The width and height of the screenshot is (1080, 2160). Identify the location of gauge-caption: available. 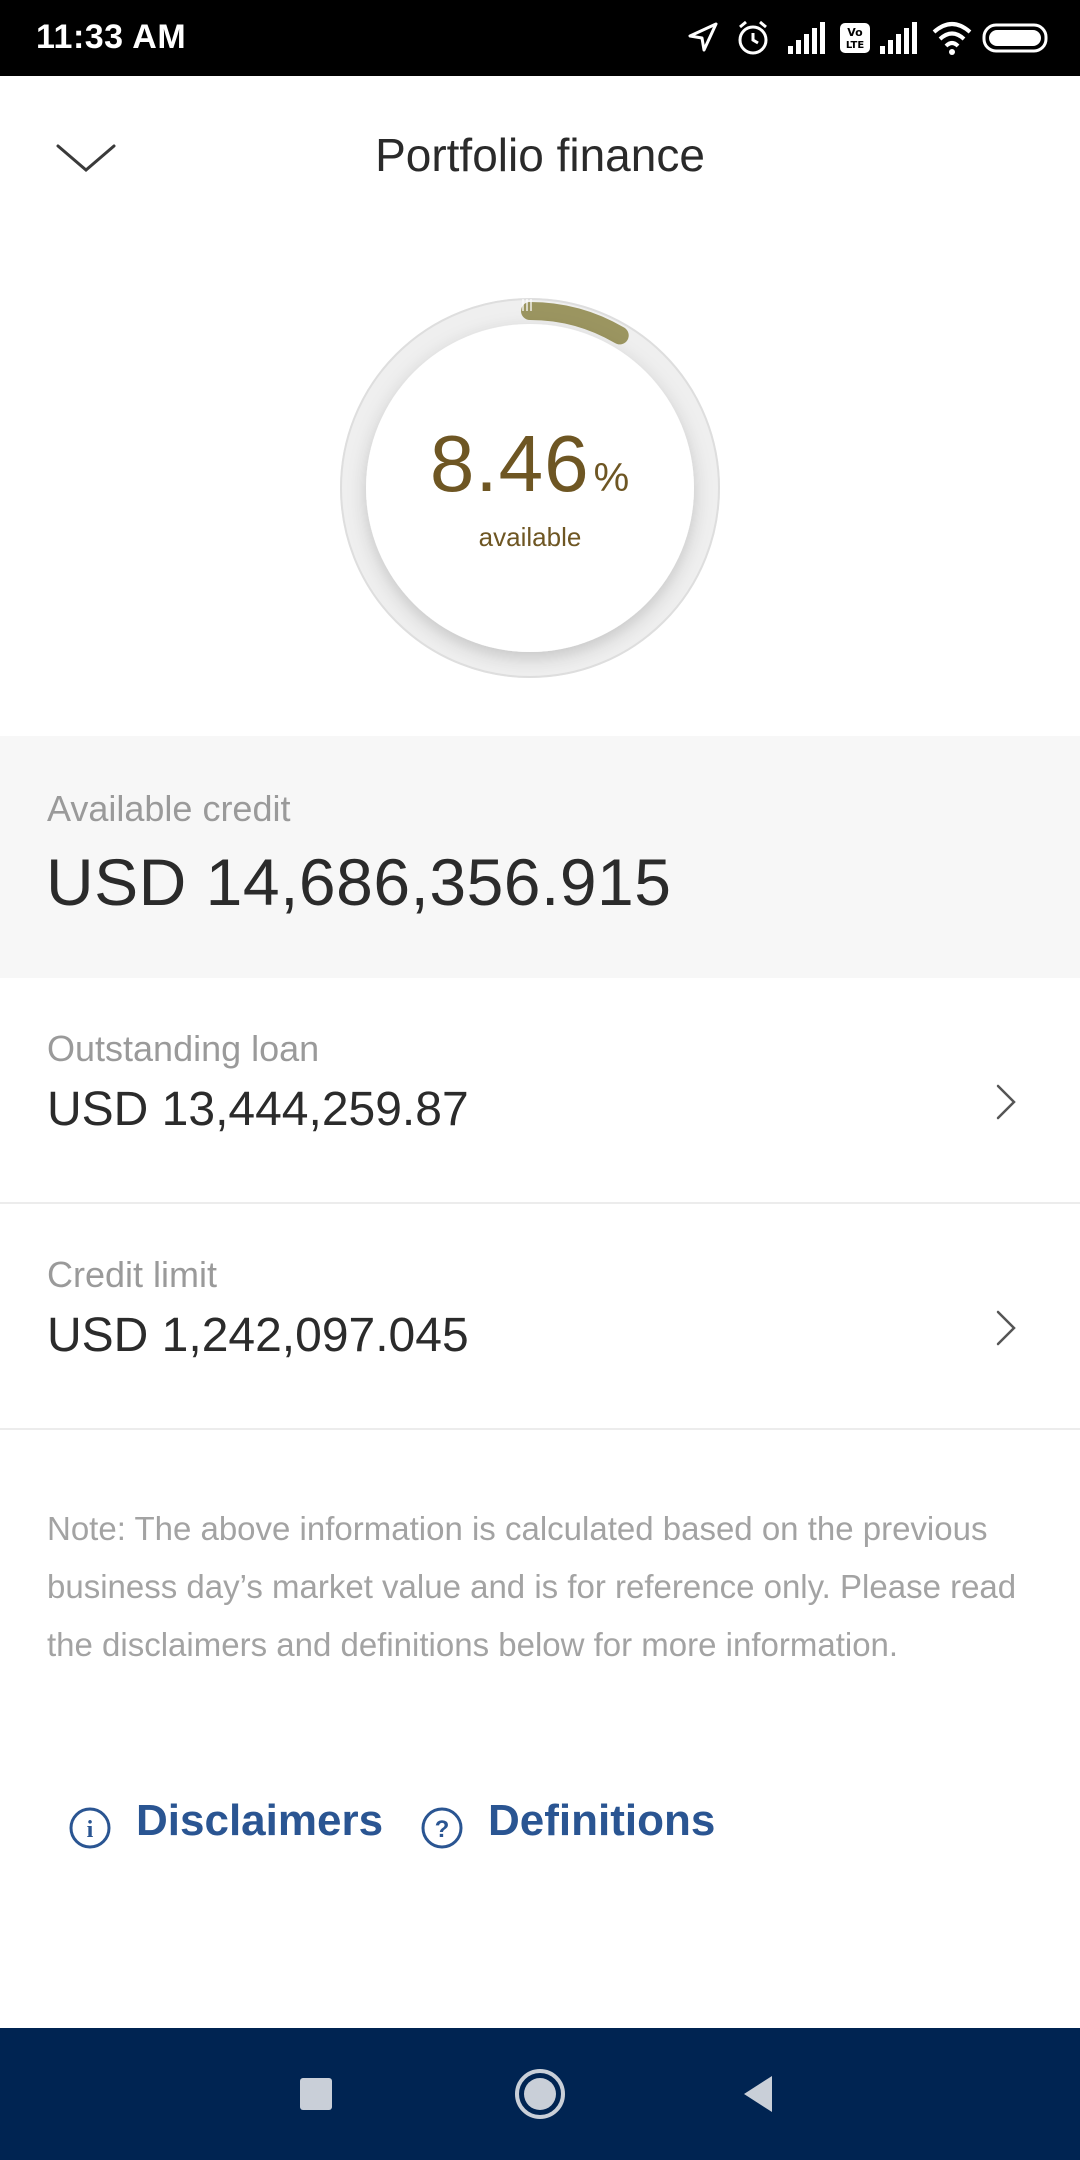
(530, 537).